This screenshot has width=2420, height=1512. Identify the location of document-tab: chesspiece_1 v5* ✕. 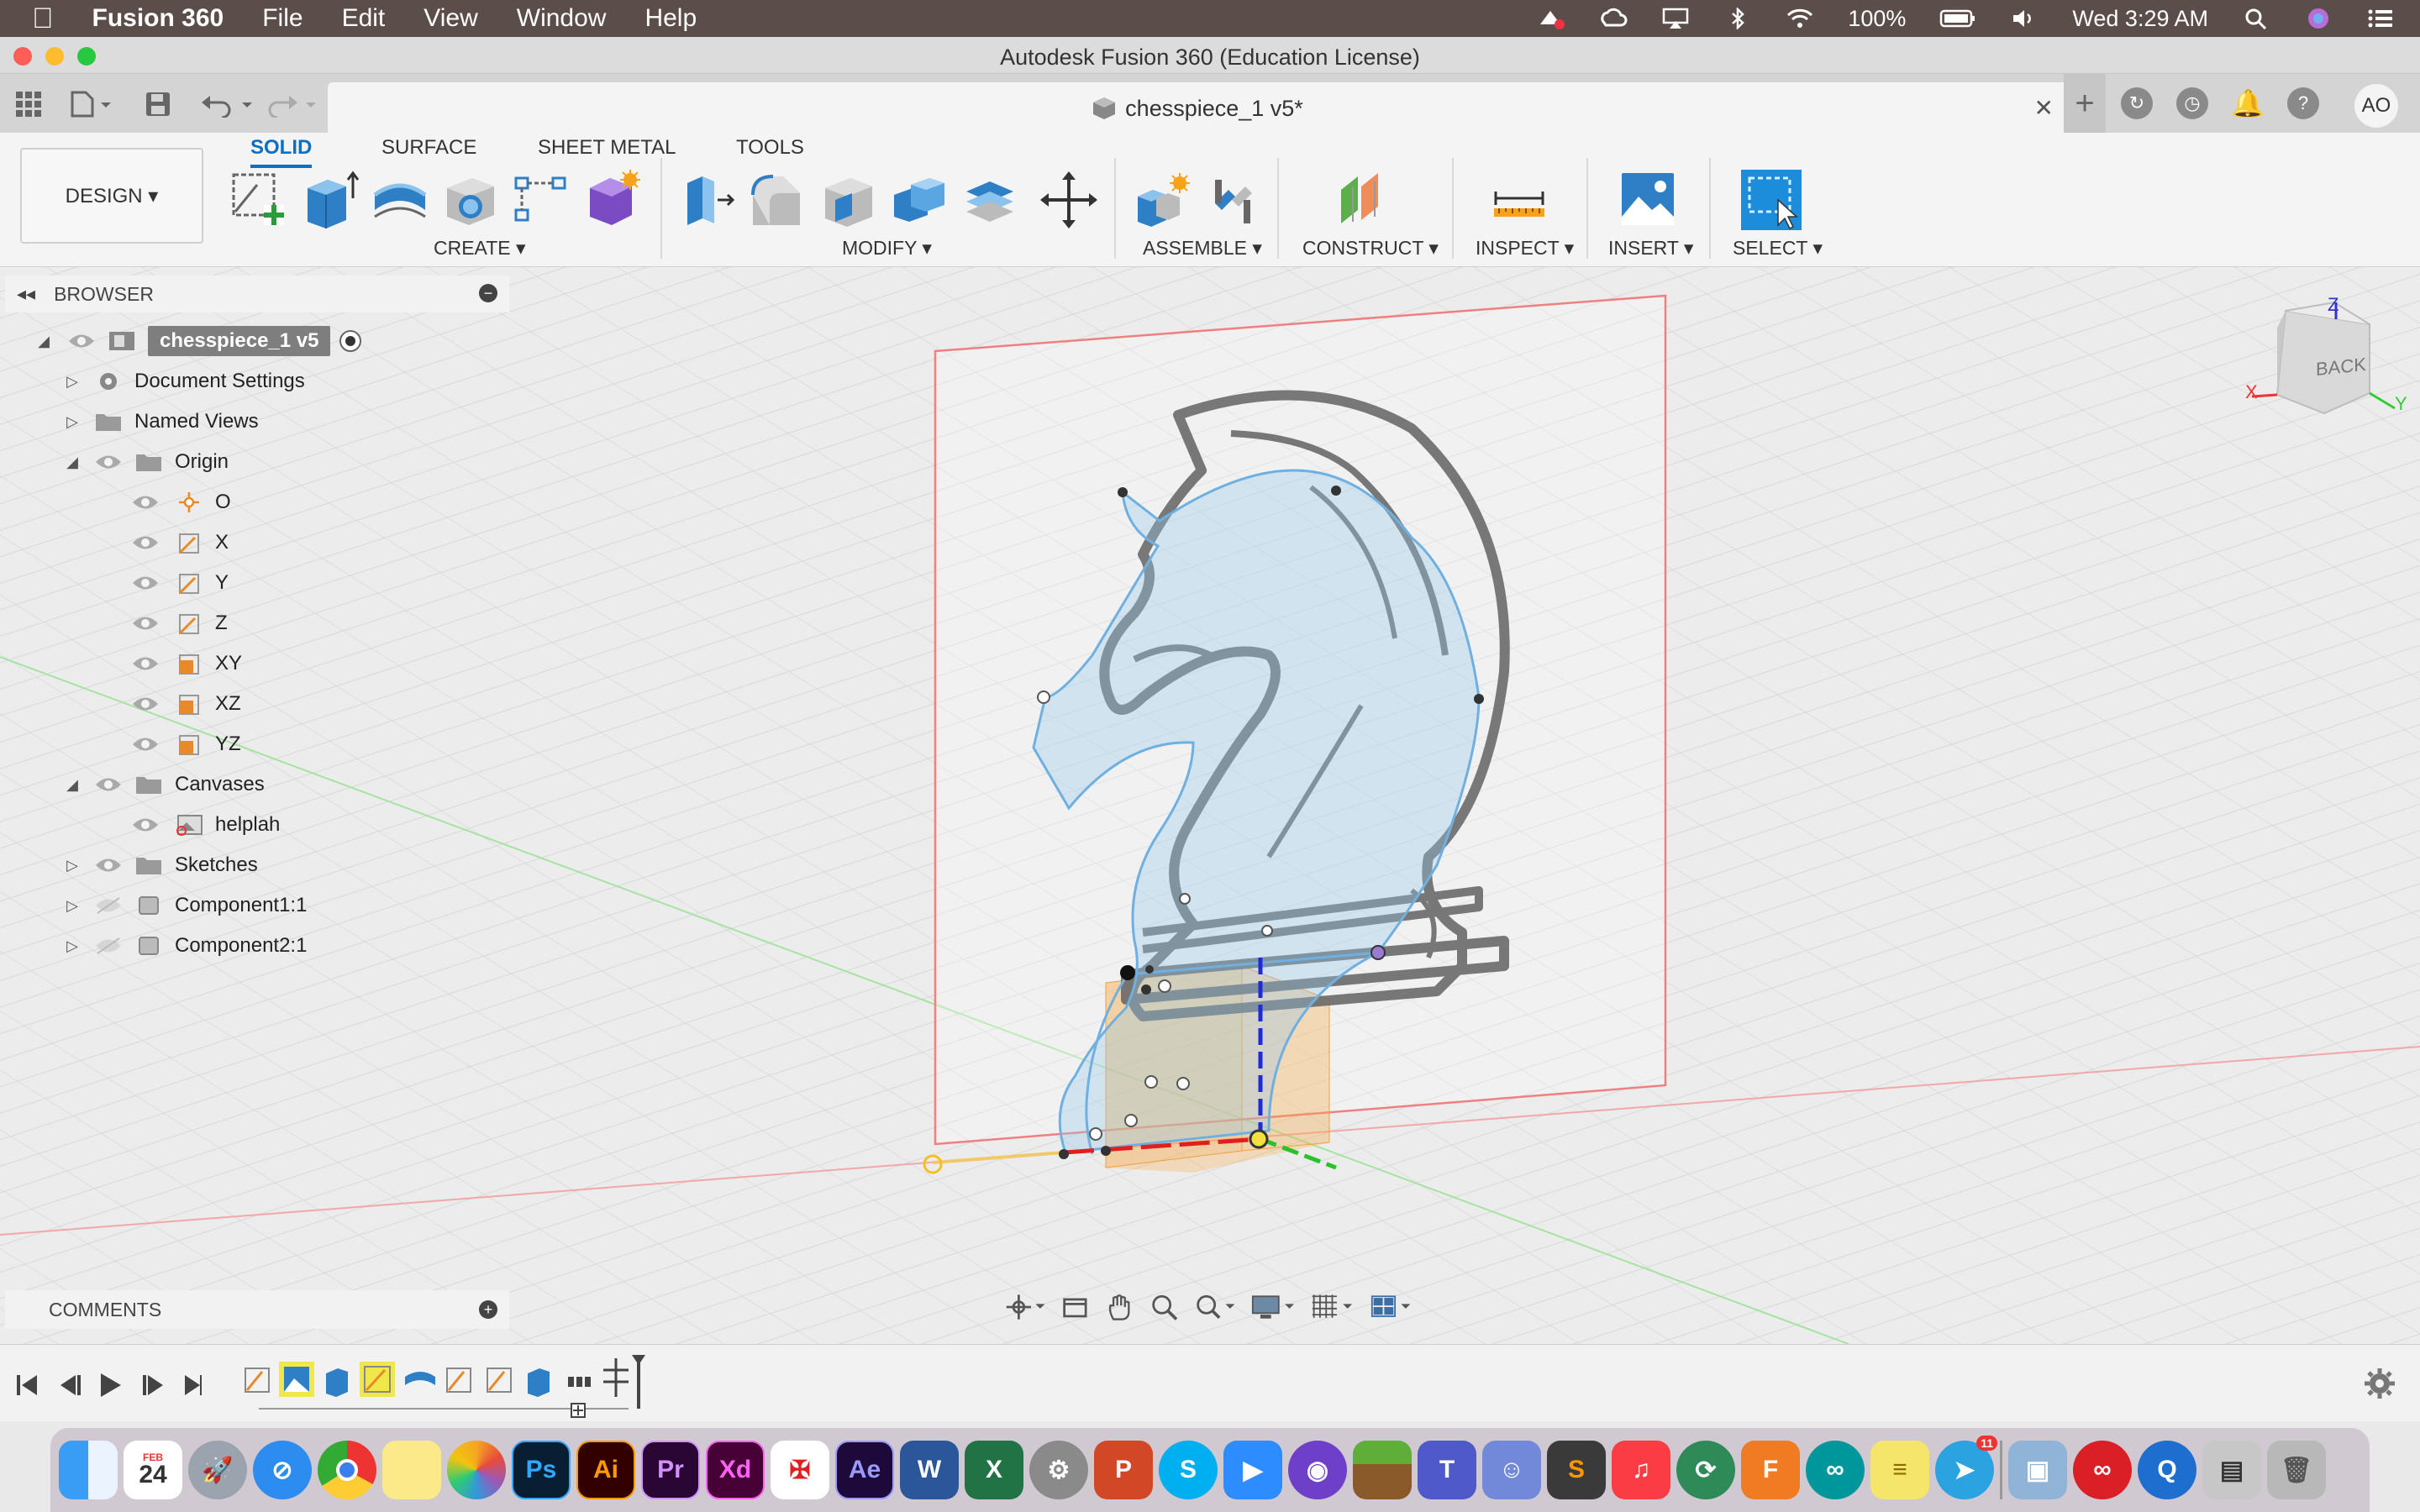
(1197, 107).